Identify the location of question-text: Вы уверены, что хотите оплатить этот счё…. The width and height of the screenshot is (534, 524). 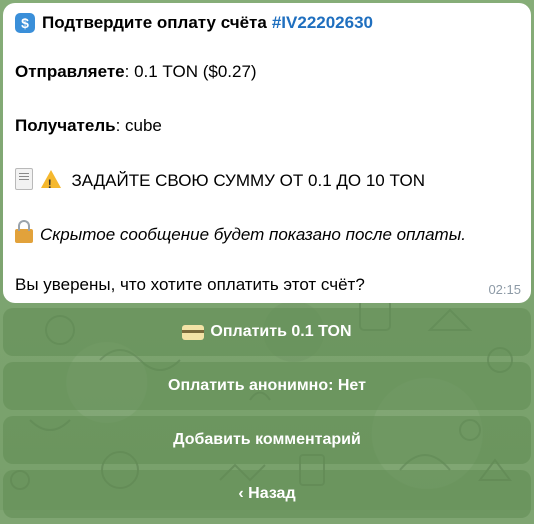
(190, 284).